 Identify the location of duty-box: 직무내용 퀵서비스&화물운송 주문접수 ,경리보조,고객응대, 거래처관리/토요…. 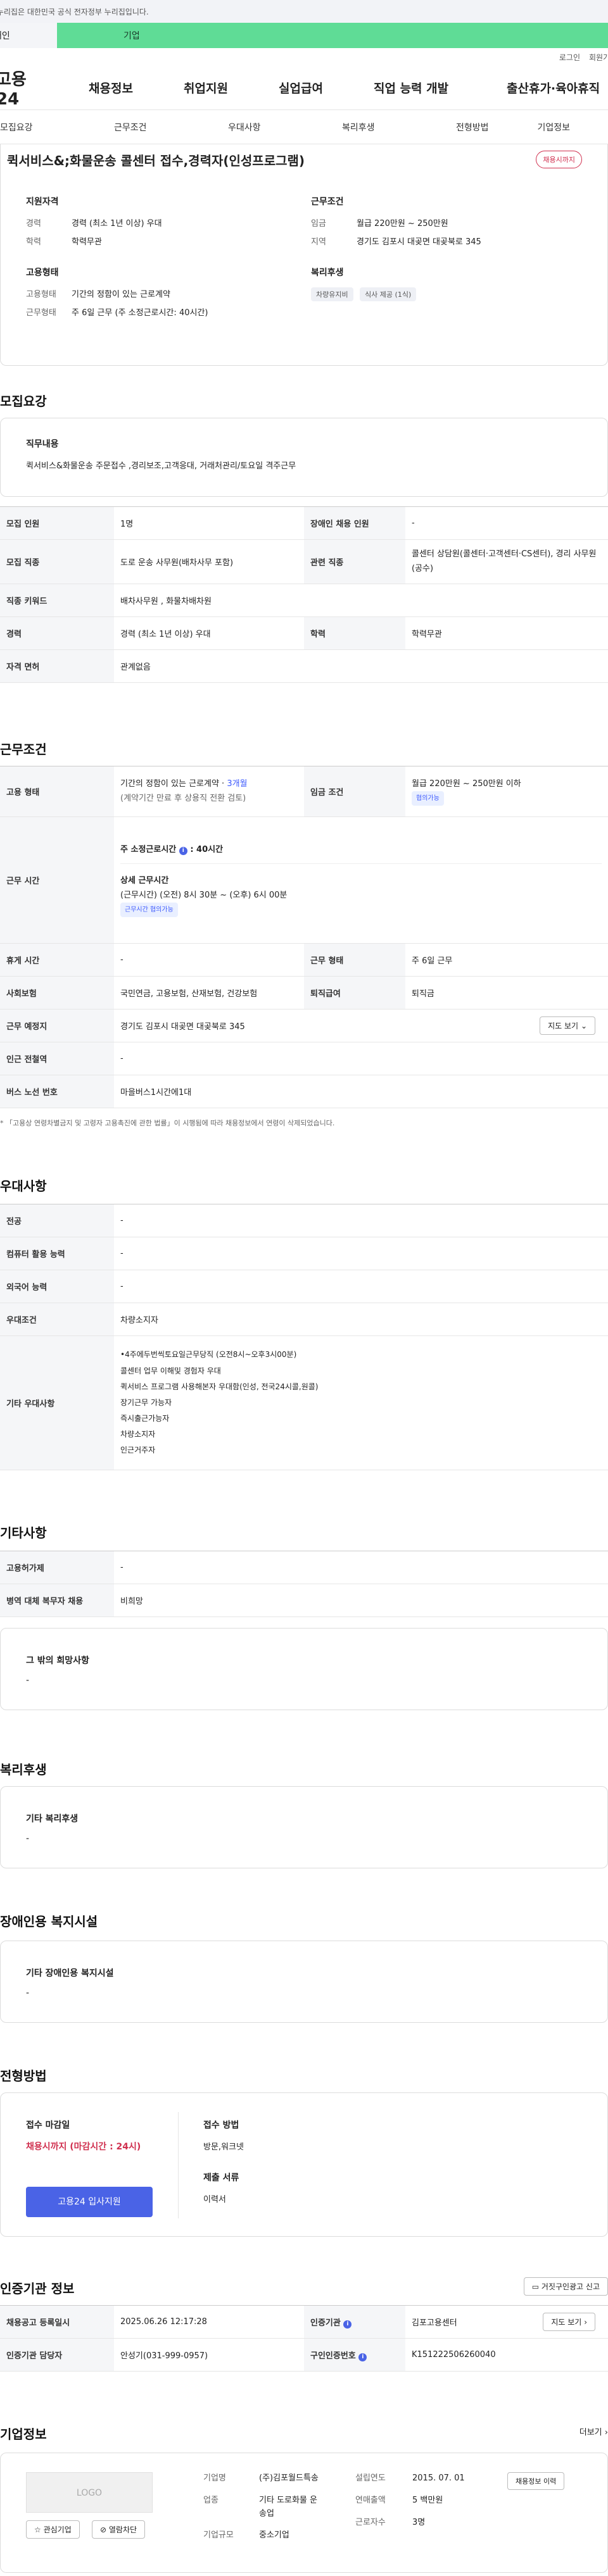
(304, 457).